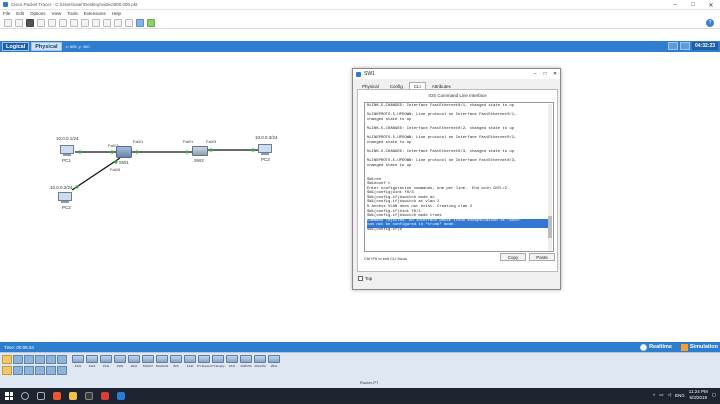 The width and height of the screenshot is (720, 404). I want to click on zoom-reset-icon, so click(118, 22).